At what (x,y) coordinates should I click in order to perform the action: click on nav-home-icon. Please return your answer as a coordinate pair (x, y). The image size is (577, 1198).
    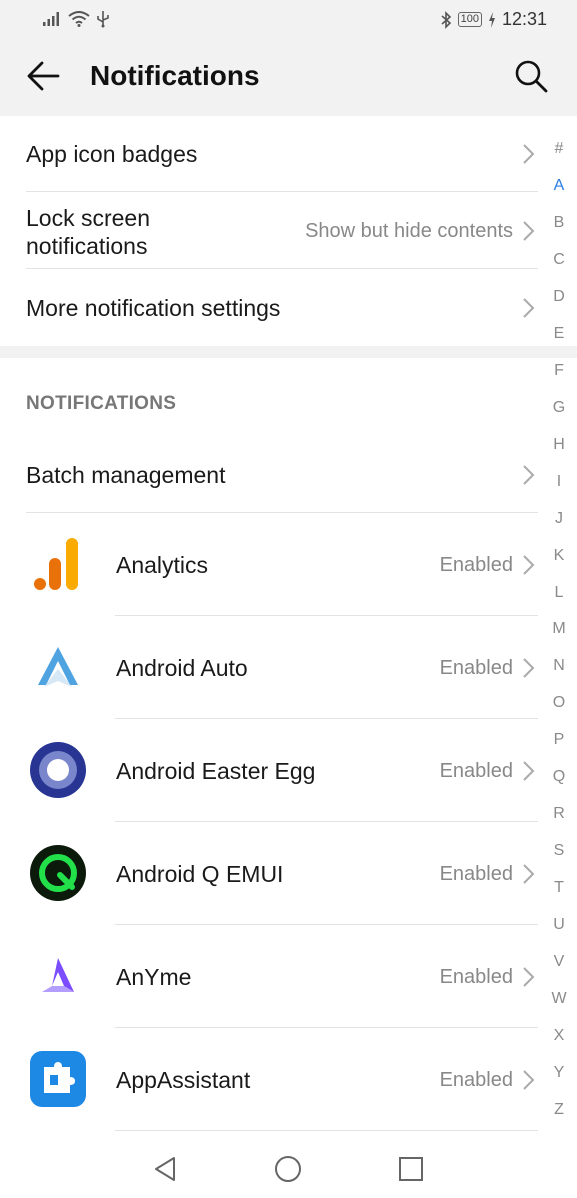
    Looking at the image, I should click on (288, 1169).